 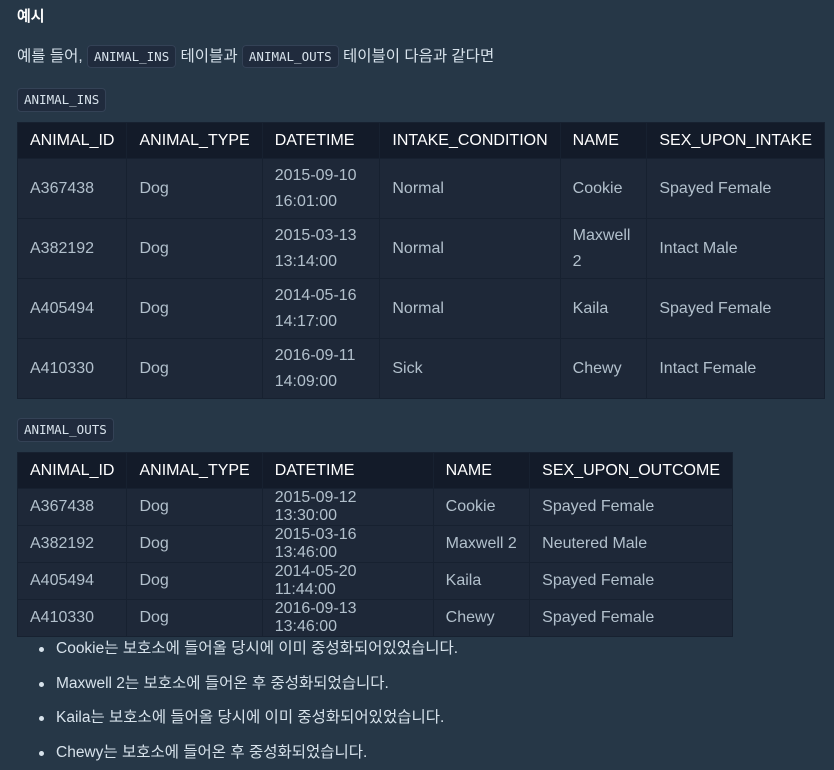 I want to click on datetime-time: 16:01:00, so click(x=306, y=201).